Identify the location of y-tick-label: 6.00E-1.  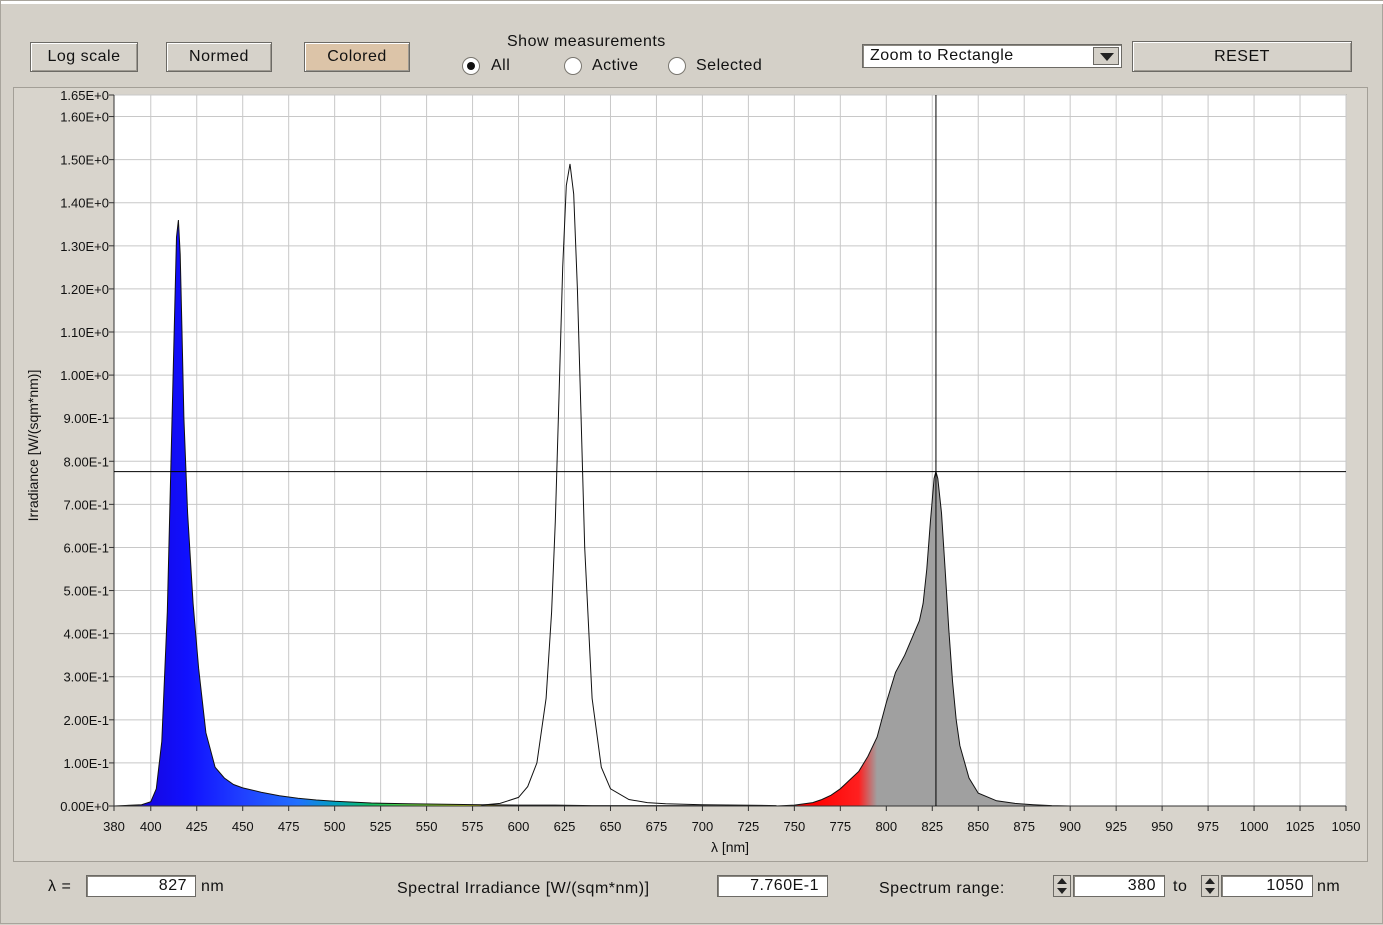
(86, 547).